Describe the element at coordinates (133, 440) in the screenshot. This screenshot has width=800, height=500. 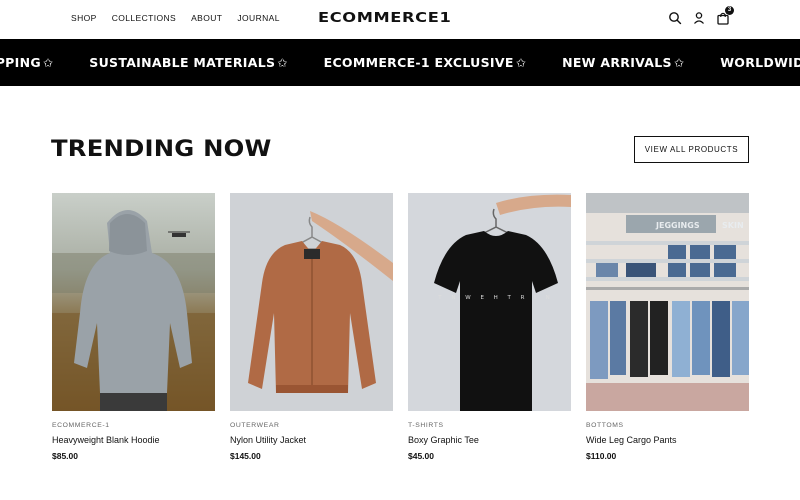
I see `product-name: Heavyweight Blank Hoodie` at that location.